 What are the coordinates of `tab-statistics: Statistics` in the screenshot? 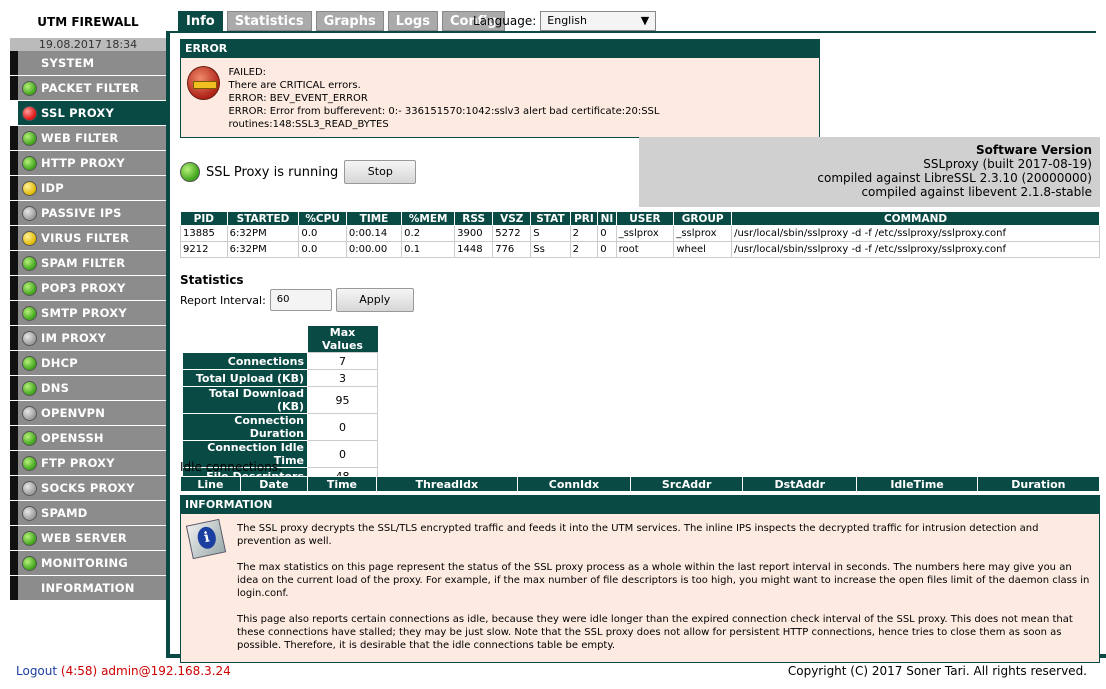 It's located at (269, 21).